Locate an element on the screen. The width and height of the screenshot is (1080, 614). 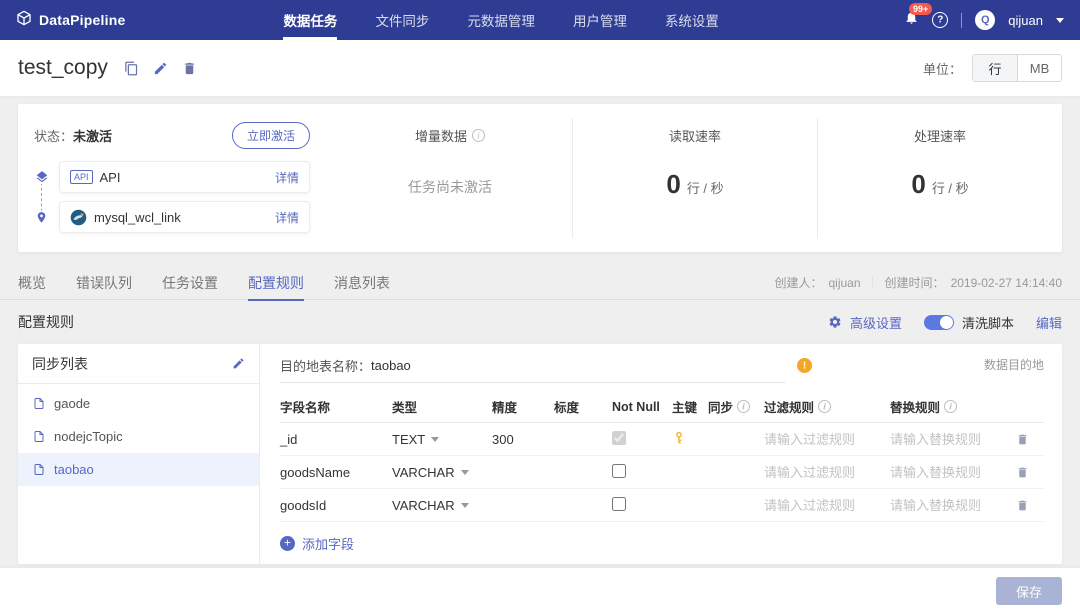
delete-icon is located at coordinates (189, 68).